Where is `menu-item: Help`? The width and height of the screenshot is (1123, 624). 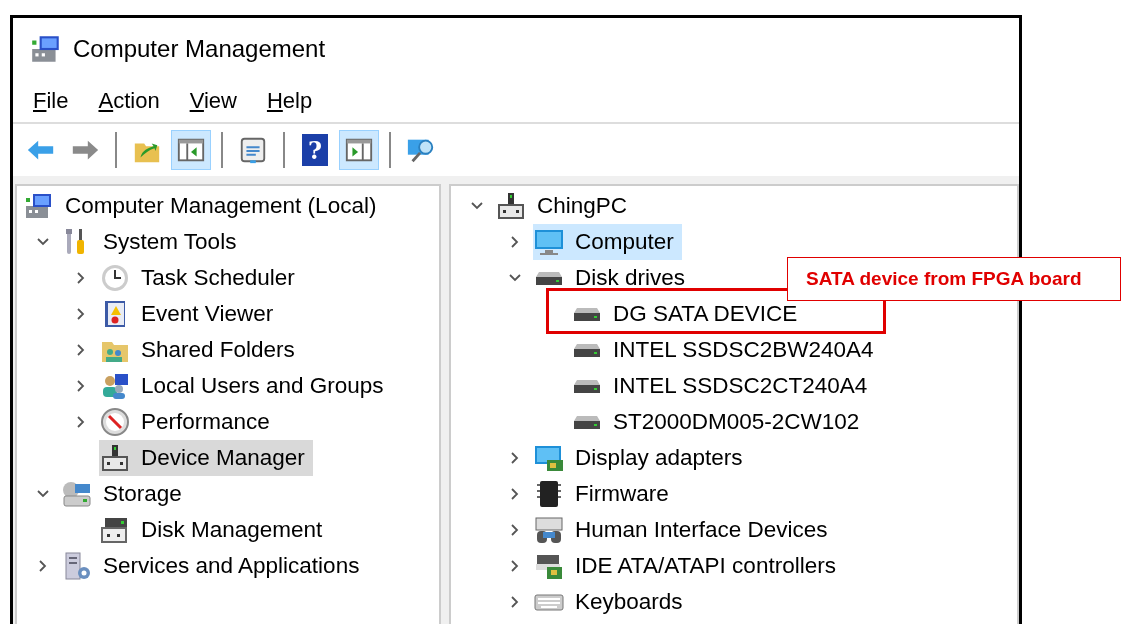 menu-item: Help is located at coordinates (297, 101).